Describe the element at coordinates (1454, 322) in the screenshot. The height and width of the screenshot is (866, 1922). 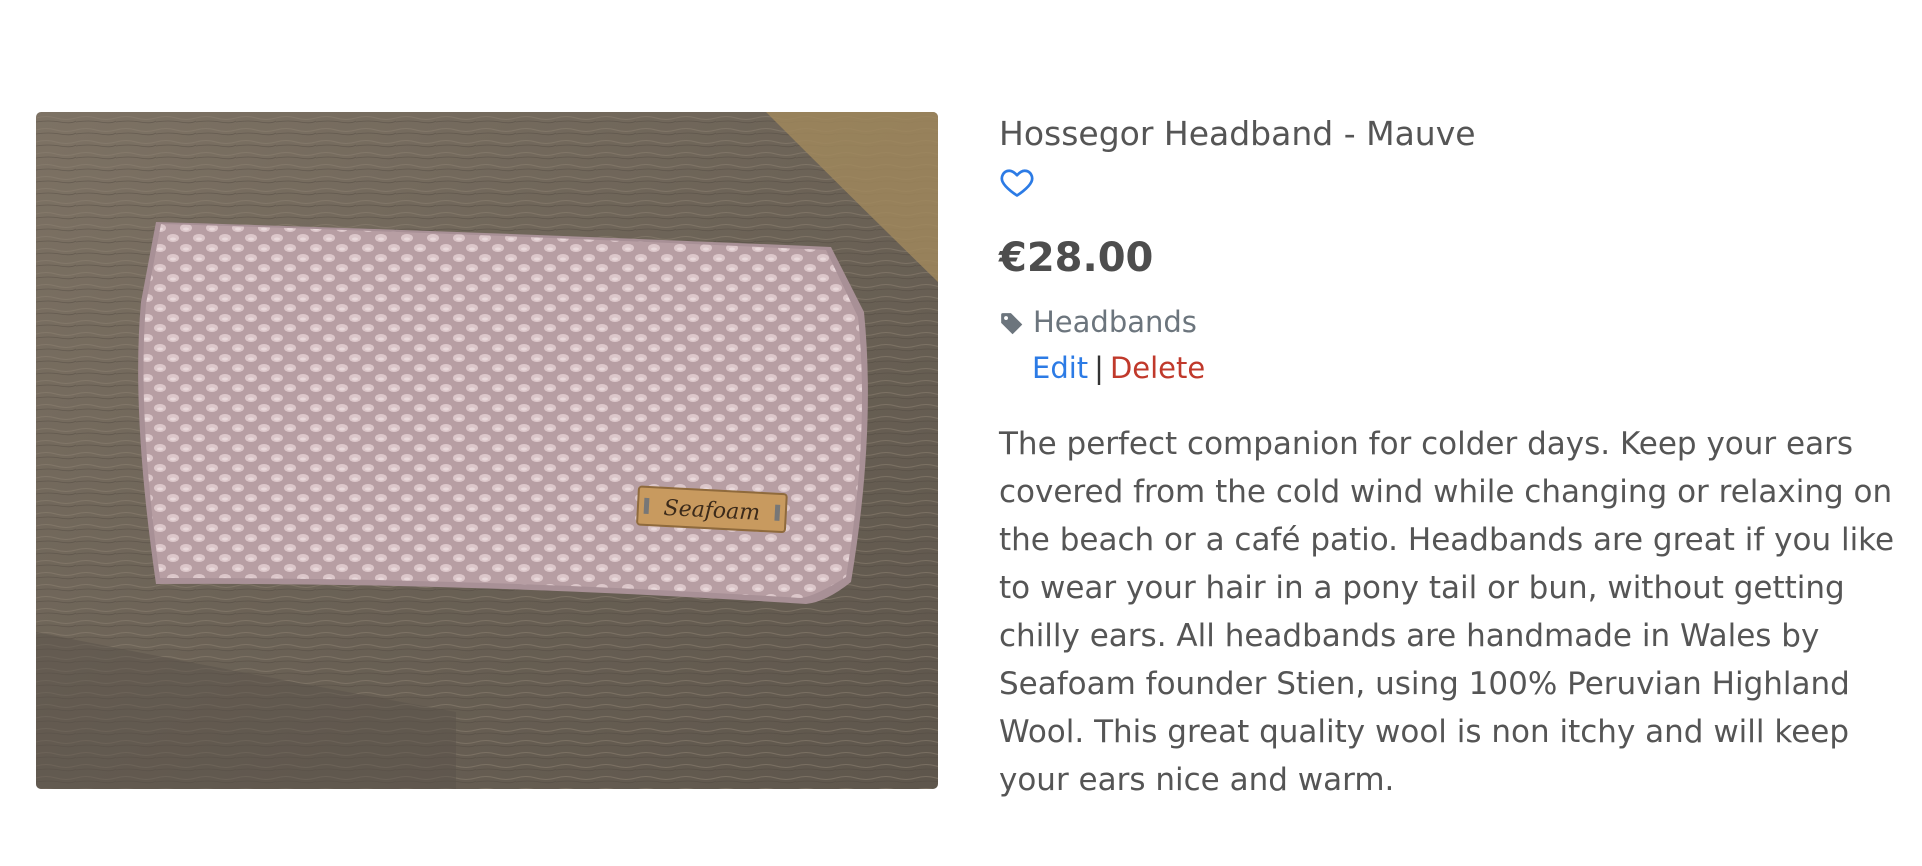
I see `product-category: Headbands` at that location.